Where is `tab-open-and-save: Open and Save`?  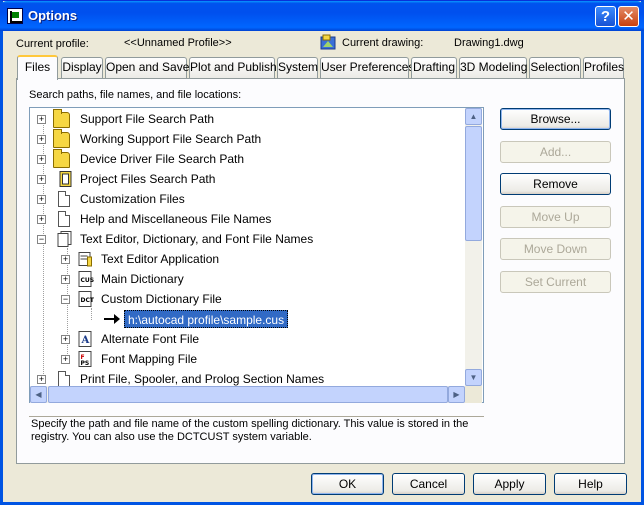
tab-open-and-save: Open and Save is located at coordinates (147, 67).